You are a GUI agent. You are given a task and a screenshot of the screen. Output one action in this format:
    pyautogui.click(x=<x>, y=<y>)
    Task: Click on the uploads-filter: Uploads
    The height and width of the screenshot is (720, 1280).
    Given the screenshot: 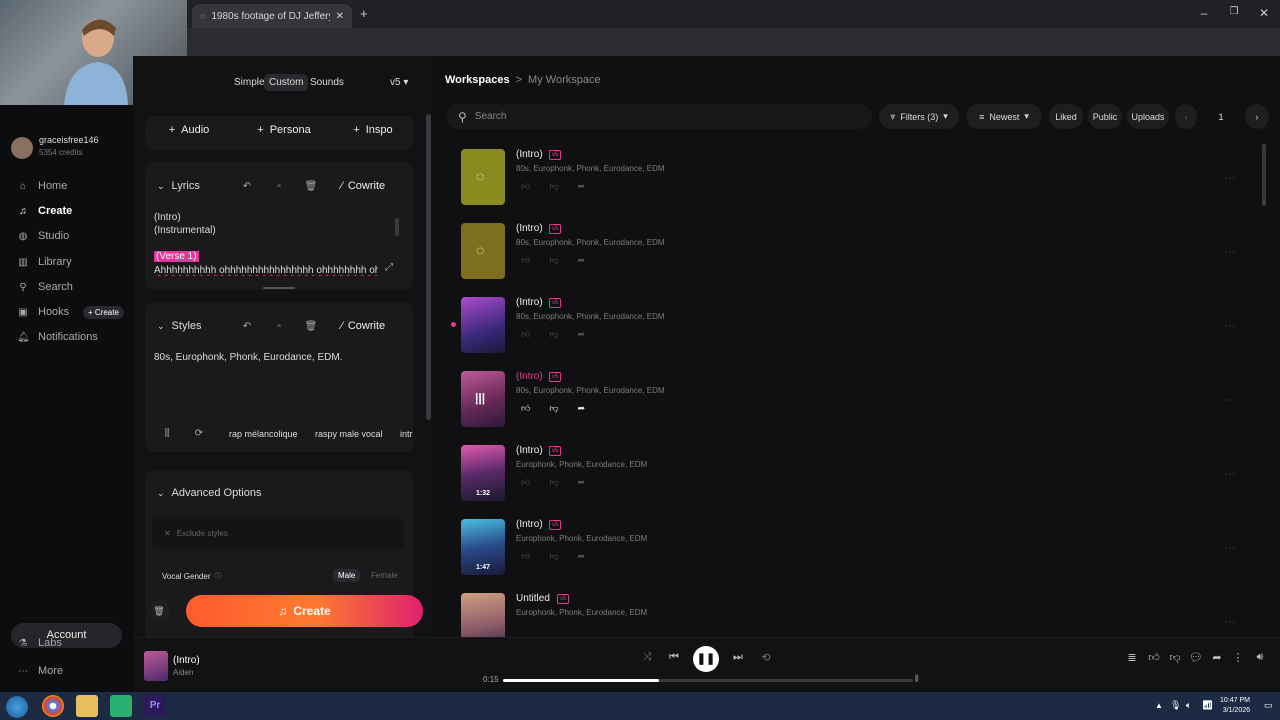 What is the action you would take?
    pyautogui.click(x=1148, y=116)
    